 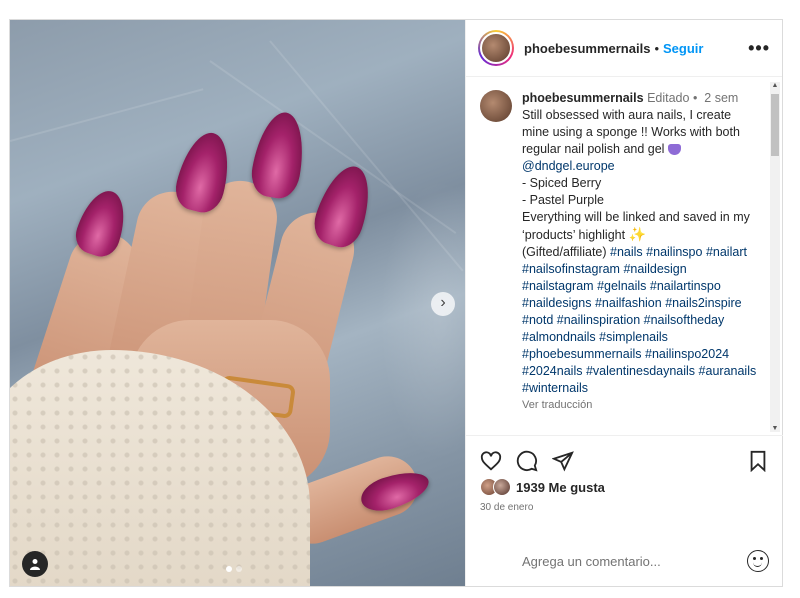 I want to click on see-translation-link: Ver traducción, so click(x=640, y=405).